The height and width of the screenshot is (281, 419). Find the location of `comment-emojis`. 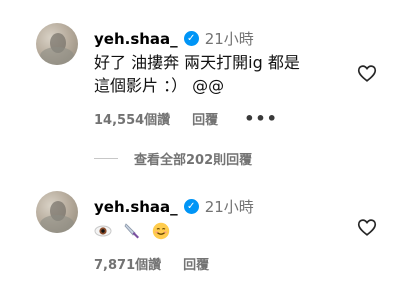

comment-emojis is located at coordinates (135, 229).